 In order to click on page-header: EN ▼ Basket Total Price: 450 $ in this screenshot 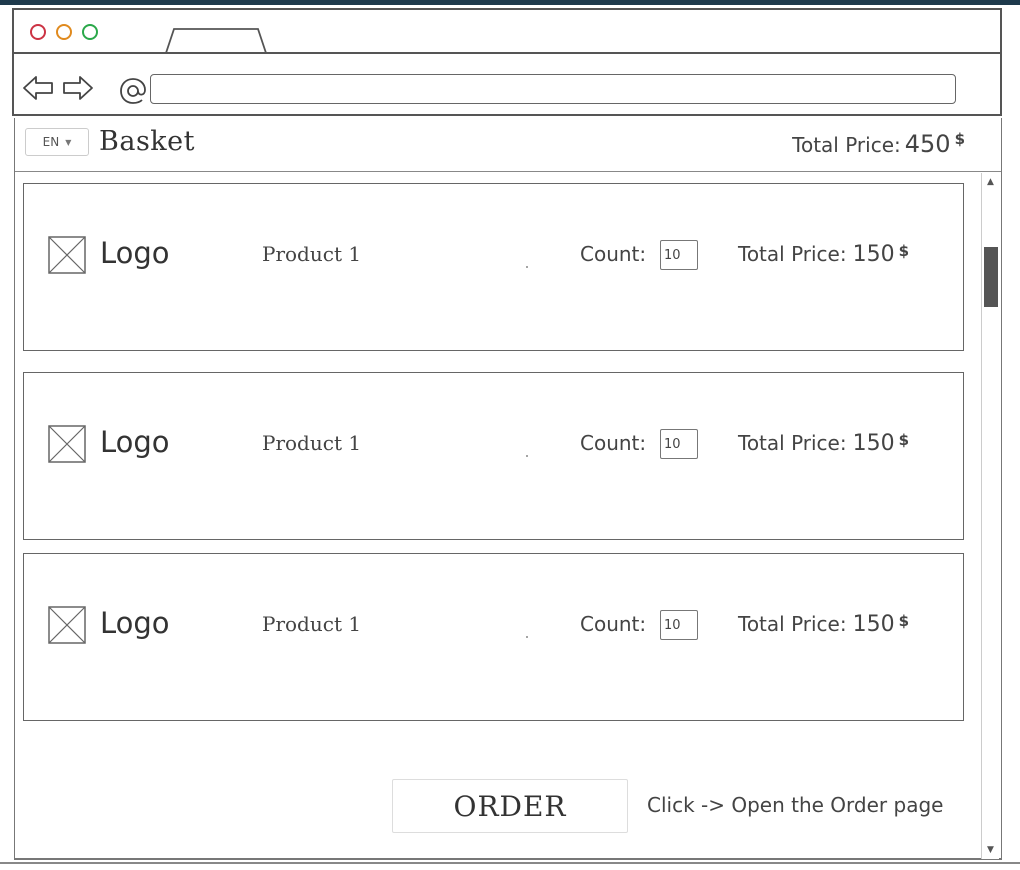, I will do `click(508, 145)`.